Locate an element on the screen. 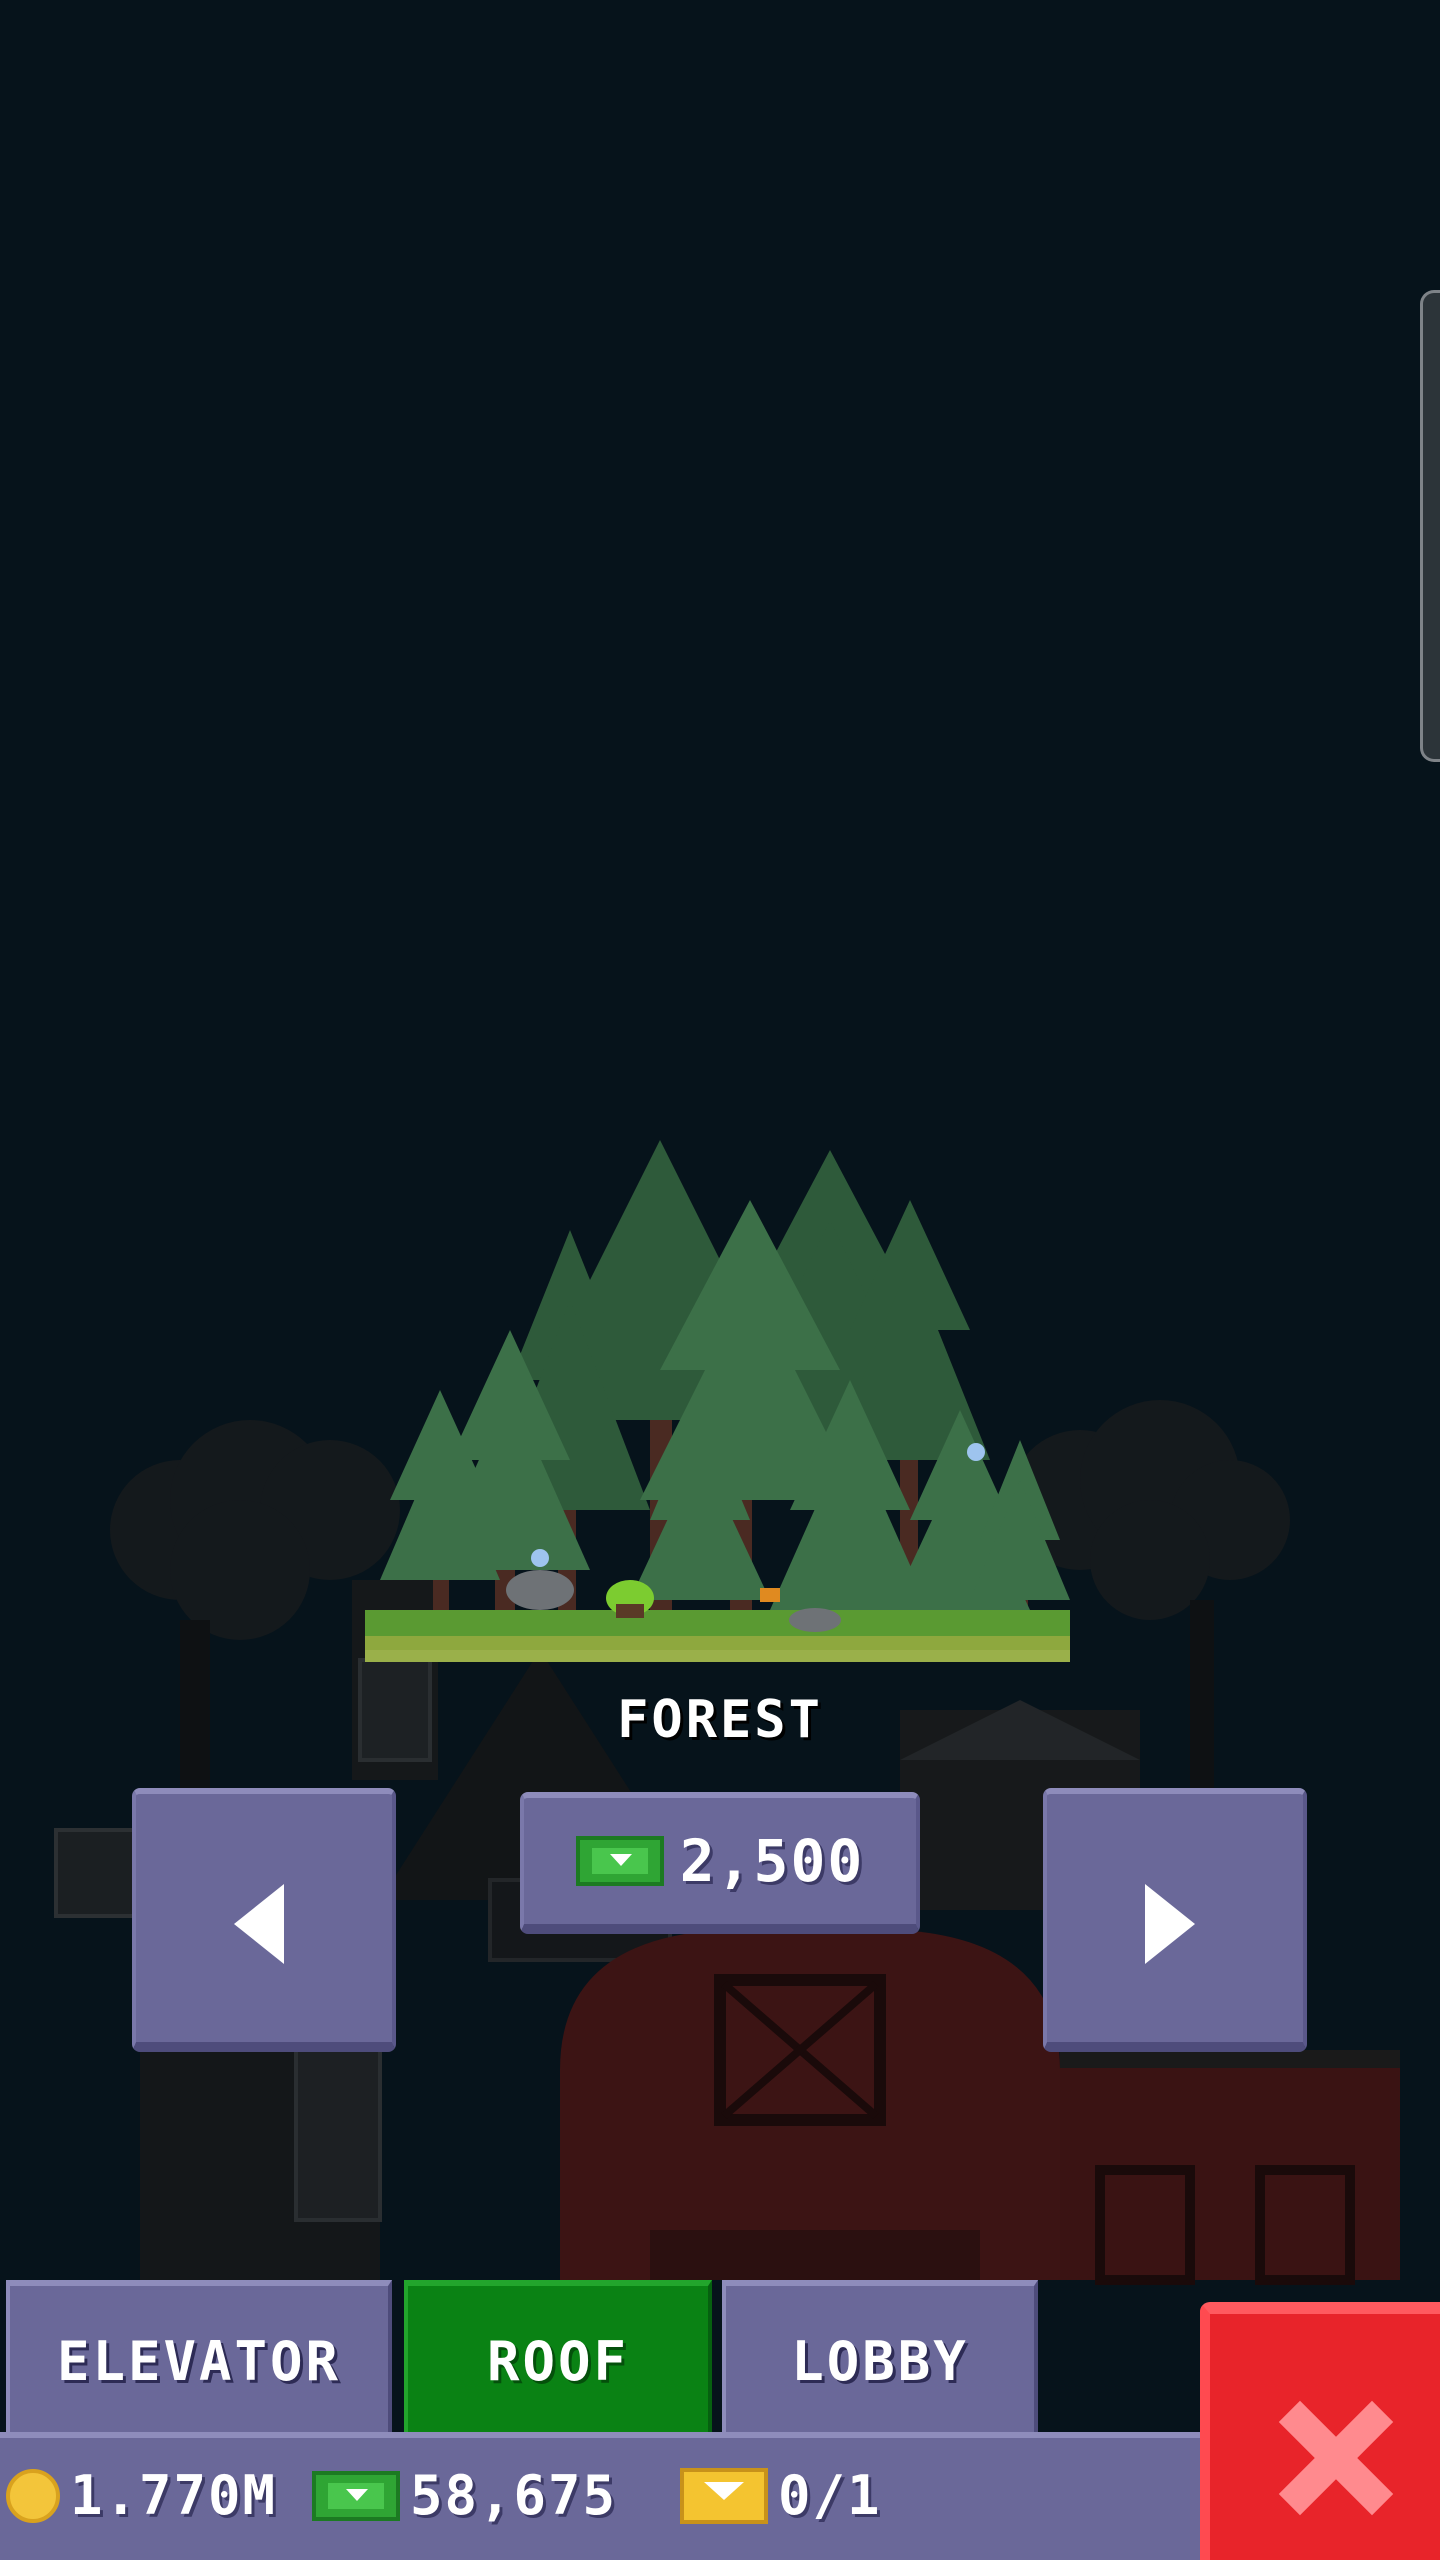 This screenshot has width=1440, height=2560. arrow-right-icon is located at coordinates (1170, 1924).